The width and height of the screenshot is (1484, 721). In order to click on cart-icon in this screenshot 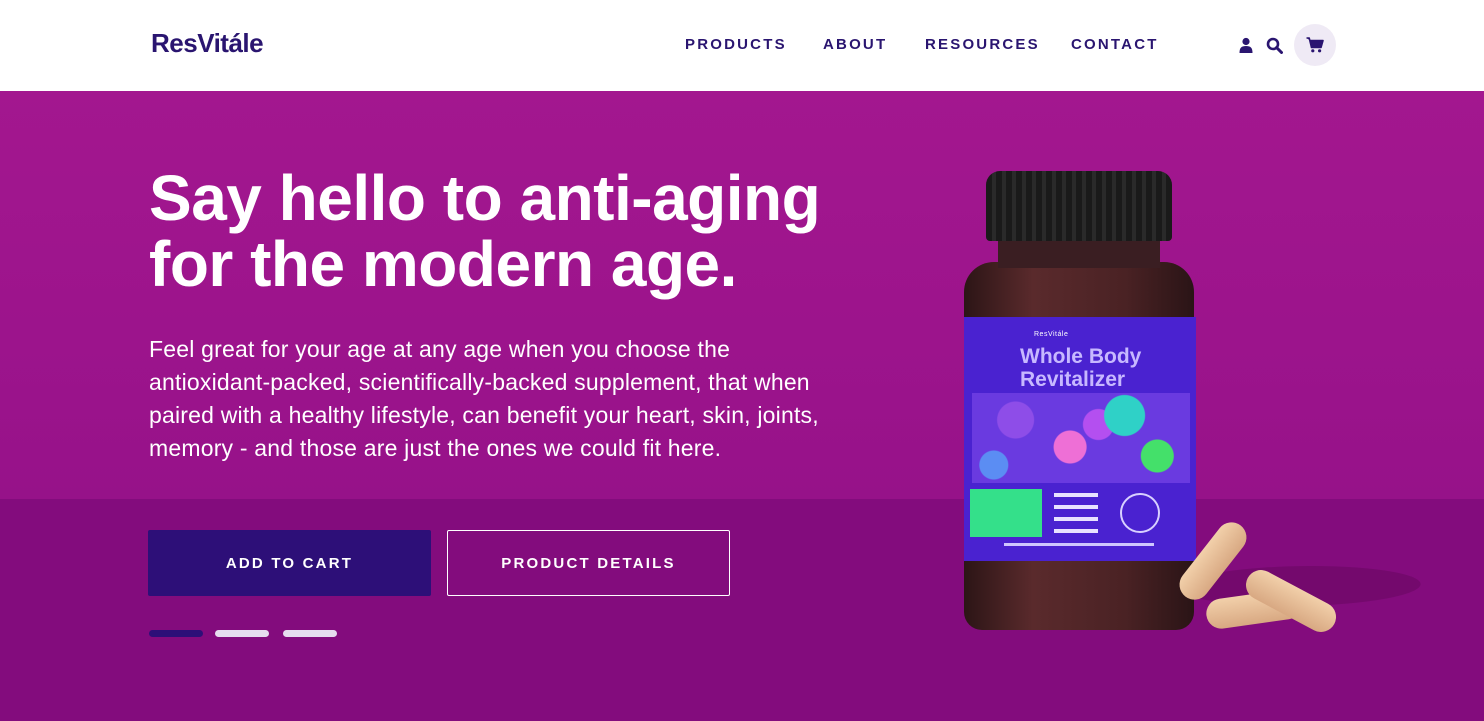, I will do `click(1315, 45)`.